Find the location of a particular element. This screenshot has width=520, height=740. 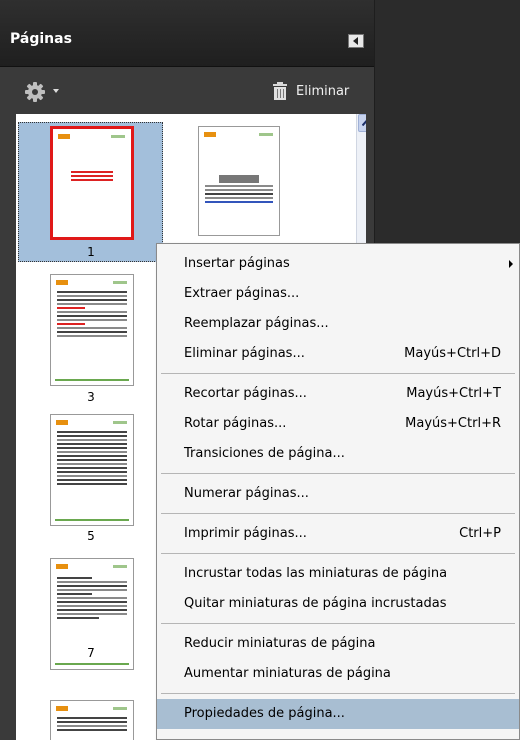

menu-item-reduce-thumbnails: Reducir miniaturas de página is located at coordinates (338, 644).